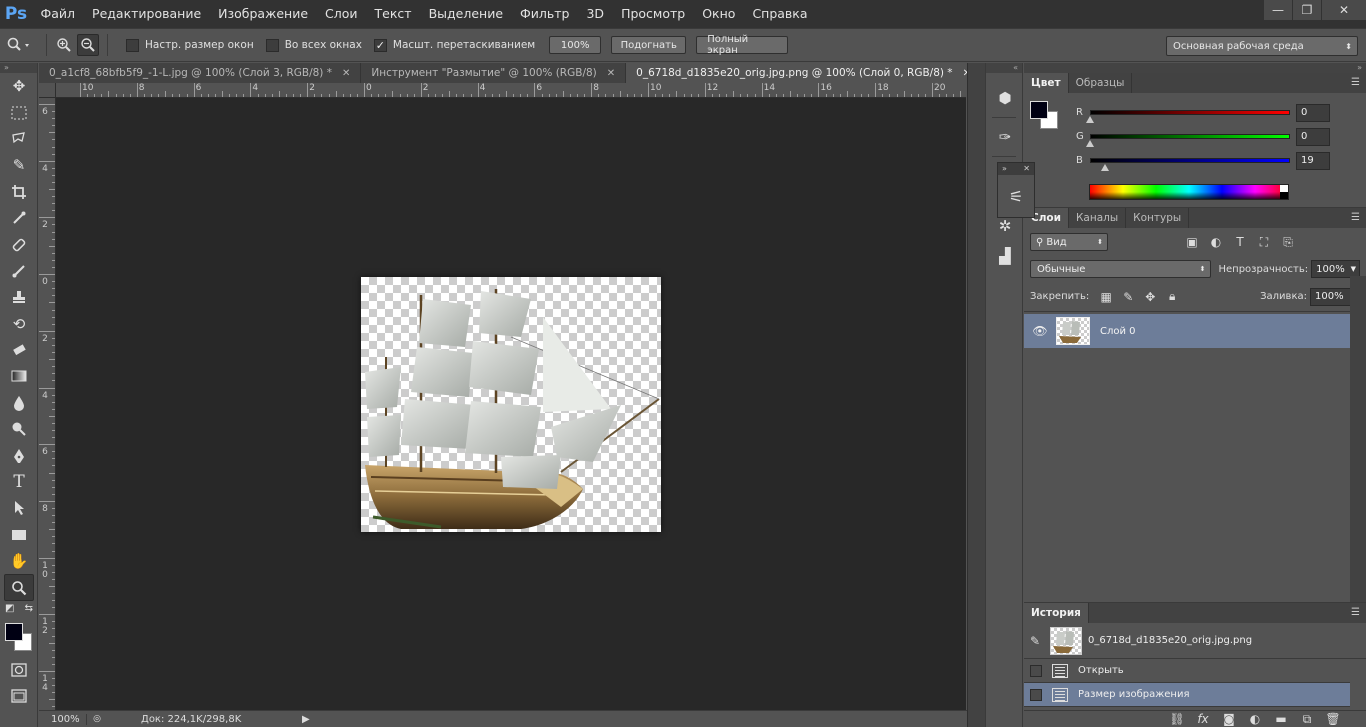 Image resolution: width=1366 pixels, height=727 pixels. What do you see at coordinates (19, 244) in the screenshot?
I see `healing-brush-tool-icon` at bounding box center [19, 244].